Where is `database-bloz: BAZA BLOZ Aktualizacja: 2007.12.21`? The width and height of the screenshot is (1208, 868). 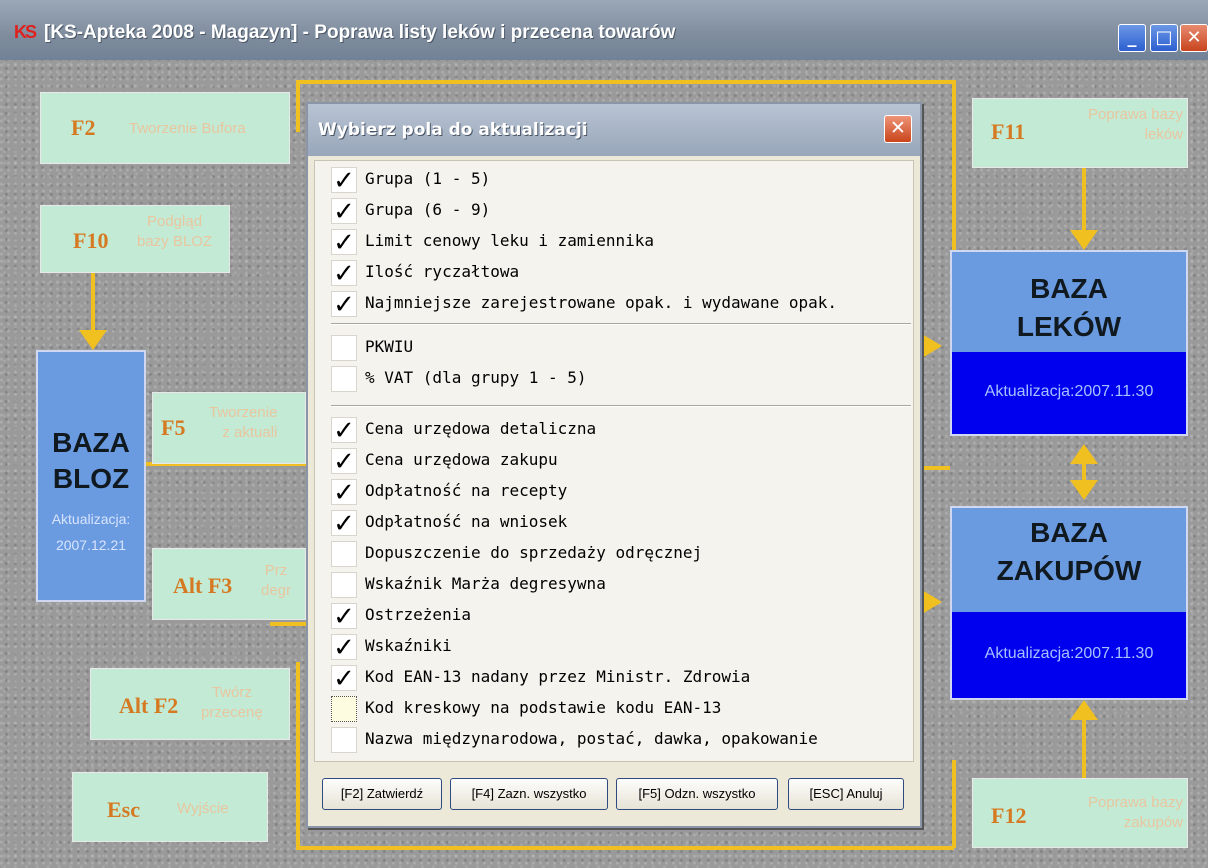 database-bloz: BAZA BLOZ Aktualizacja: 2007.12.21 is located at coordinates (91, 476).